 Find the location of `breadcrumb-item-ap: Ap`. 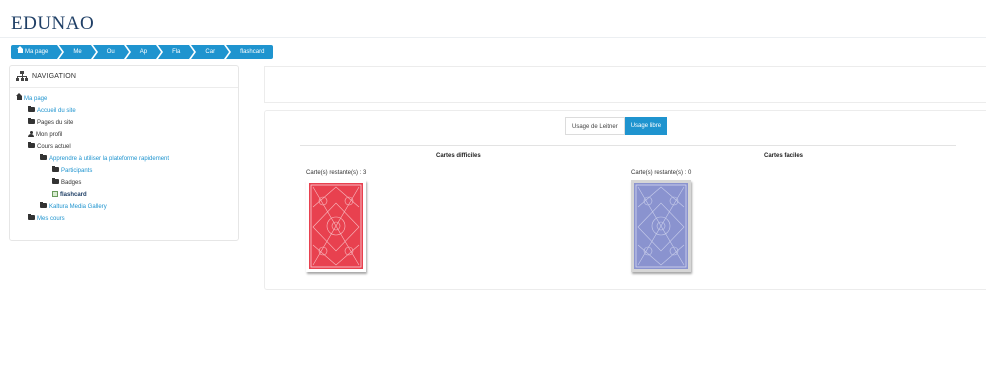

breadcrumb-item-ap: Ap is located at coordinates (143, 52).